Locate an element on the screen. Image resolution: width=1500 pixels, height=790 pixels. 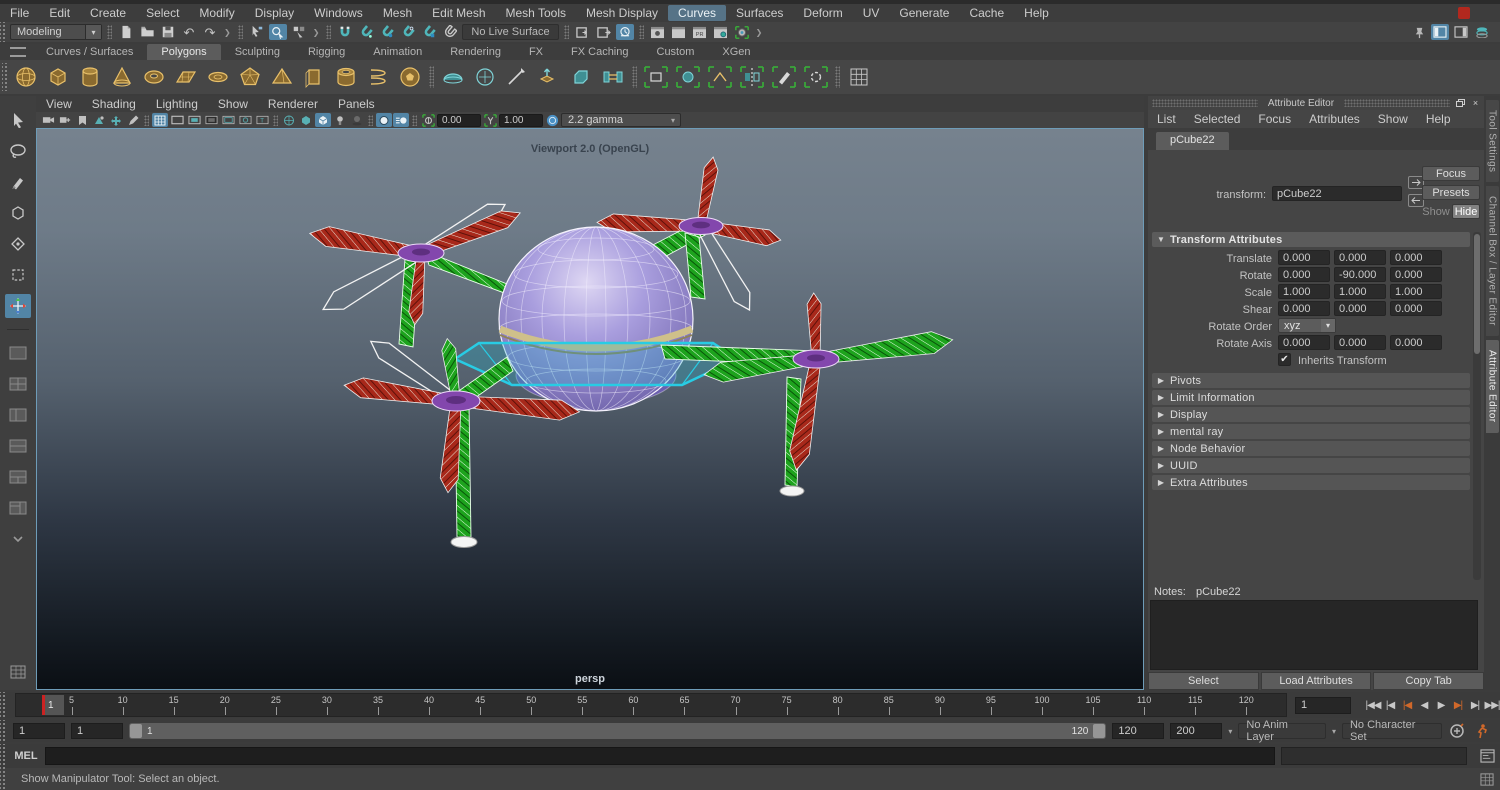
panel-menu-shading: Shading is located at coordinates (114, 104).